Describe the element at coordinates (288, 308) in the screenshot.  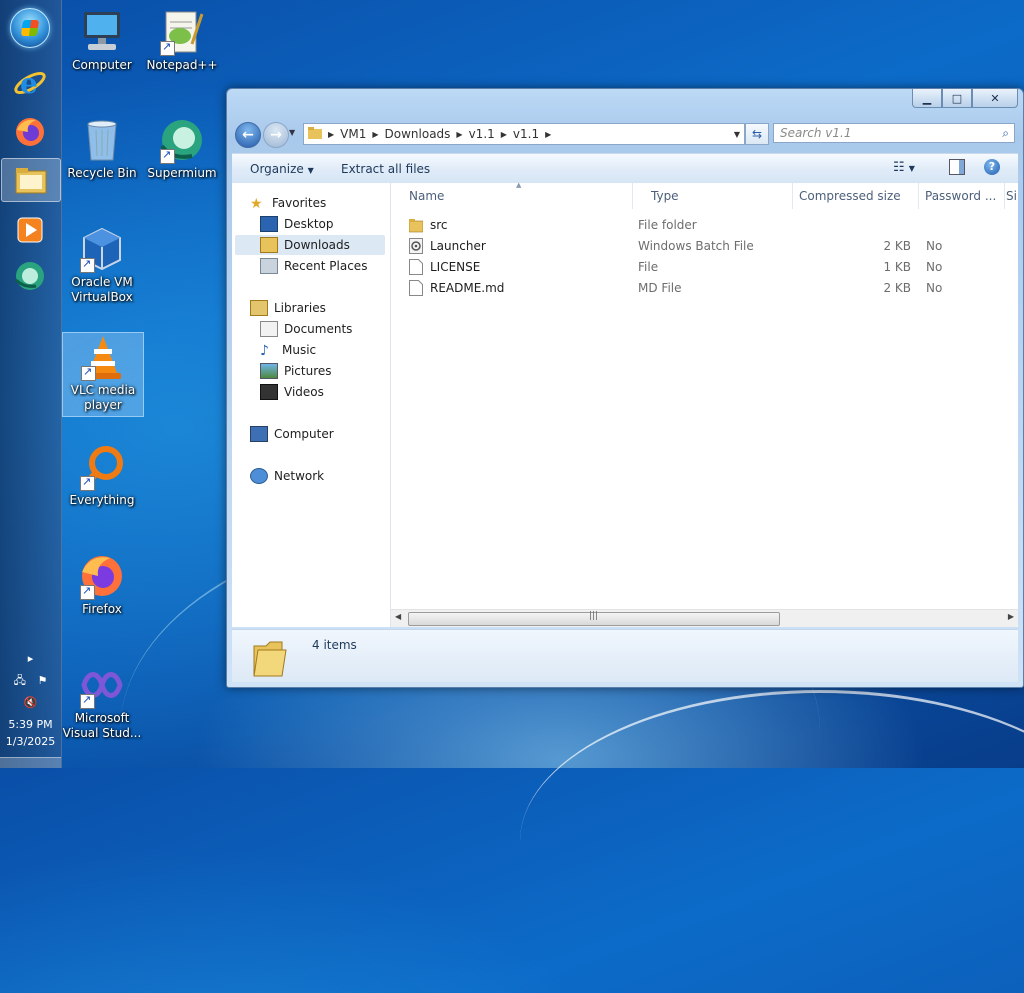
I see `nav-libraries: Libraries` at that location.